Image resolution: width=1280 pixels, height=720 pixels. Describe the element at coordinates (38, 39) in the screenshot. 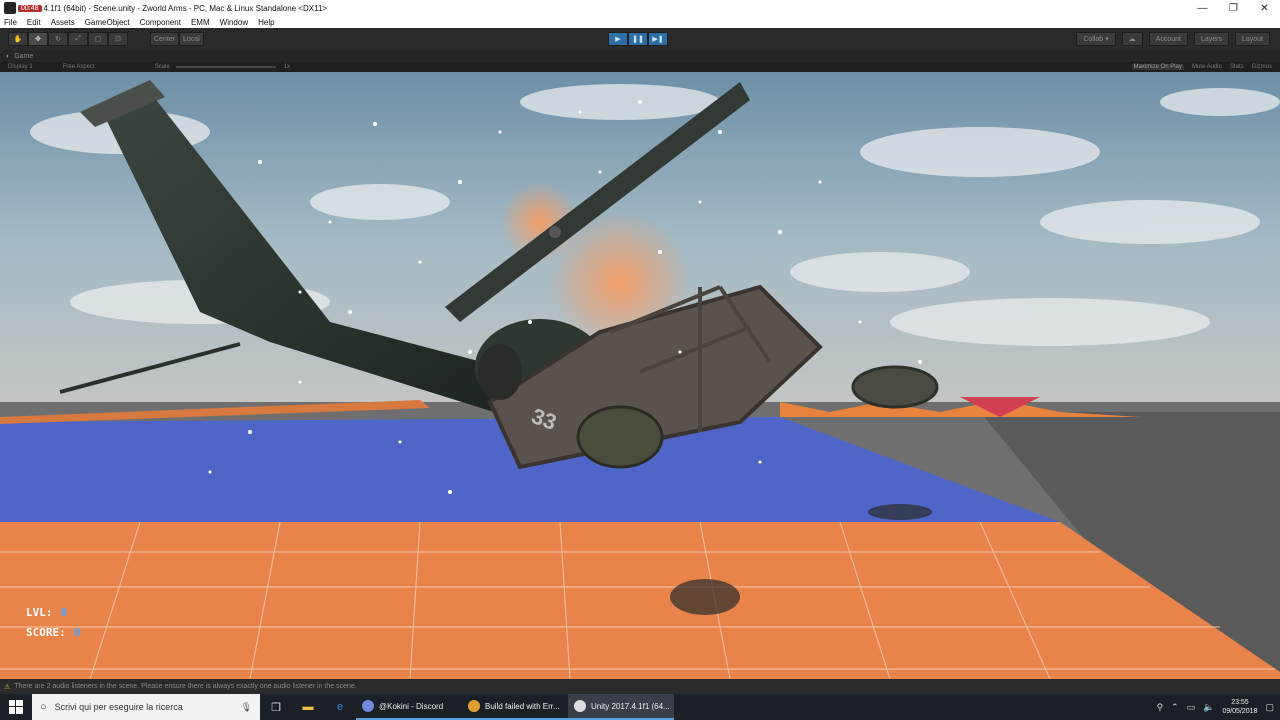

I see `move-tool-icon: ✥` at that location.